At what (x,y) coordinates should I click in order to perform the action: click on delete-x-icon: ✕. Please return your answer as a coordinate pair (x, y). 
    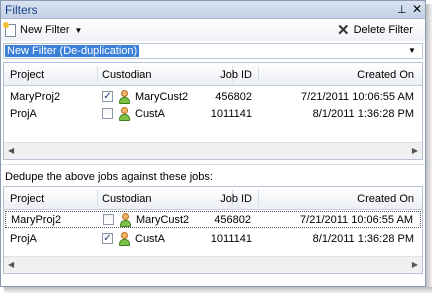
    Looking at the image, I should click on (343, 30).